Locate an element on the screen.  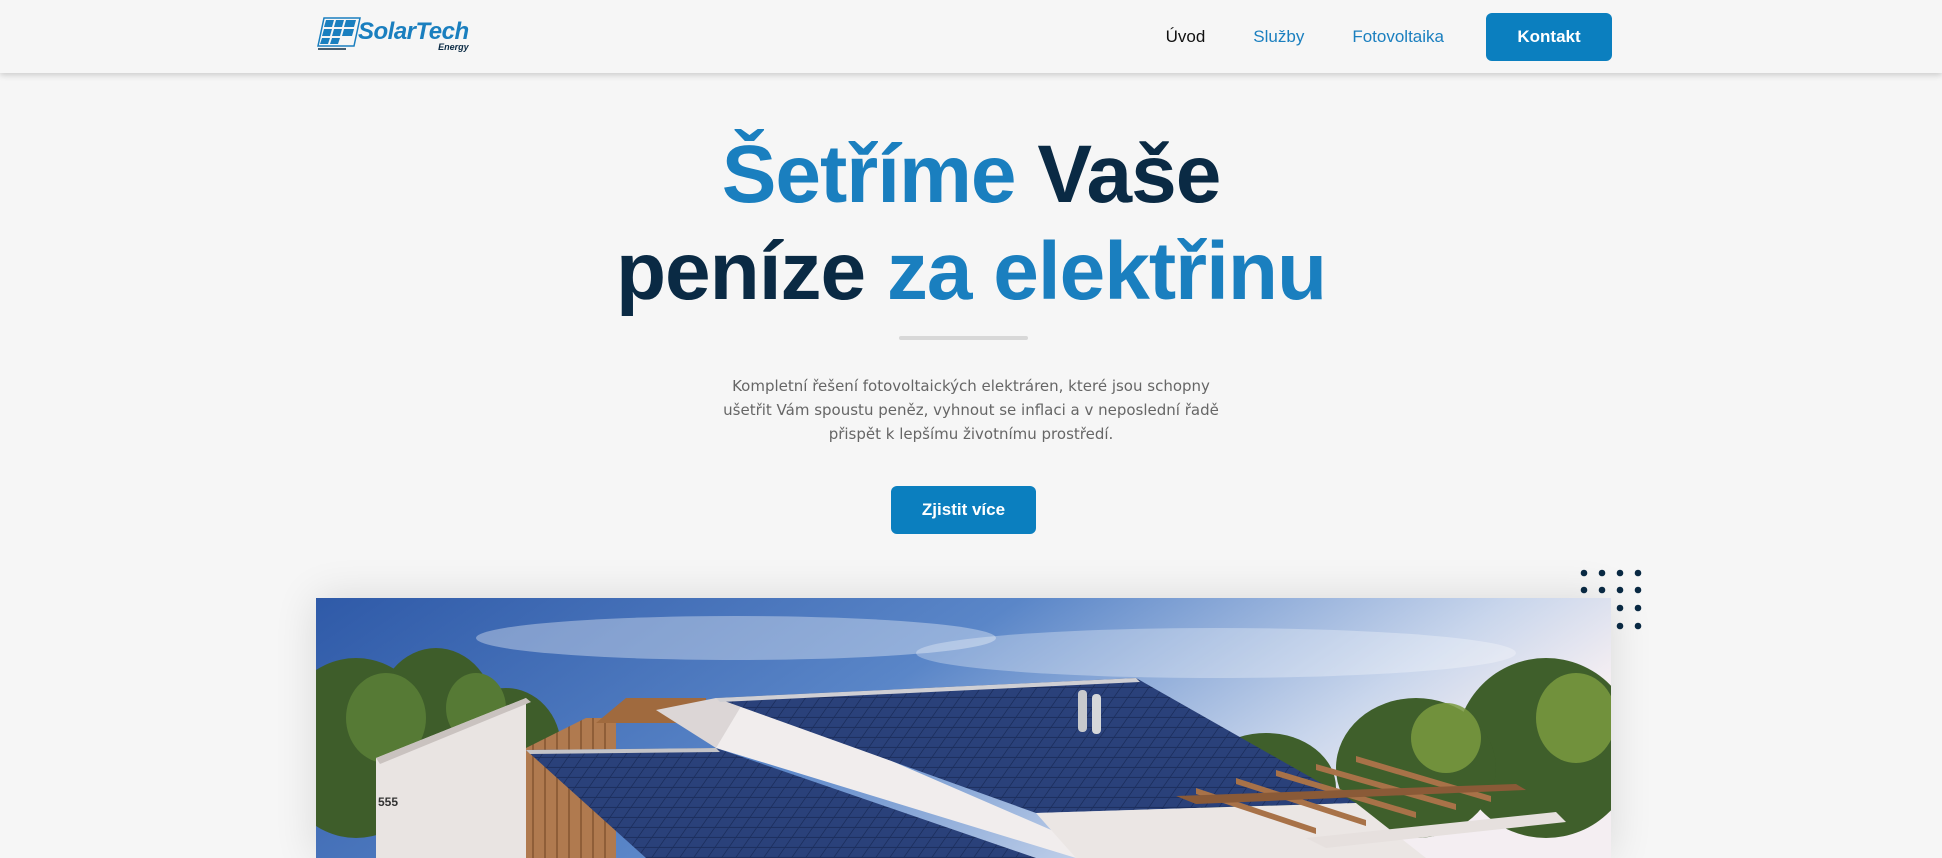
solartech-logo: SolarTech Energy is located at coordinates (396, 36).